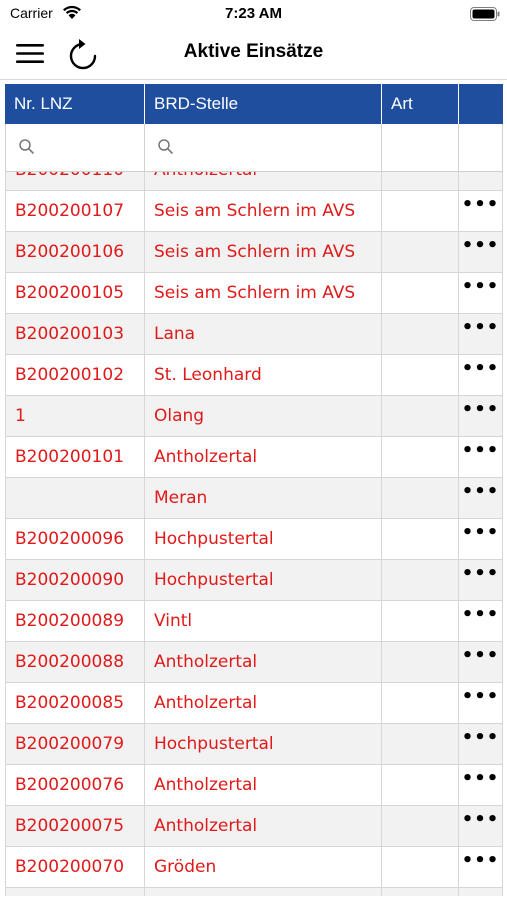 This screenshot has width=507, height=900. What do you see at coordinates (75, 104) in the screenshot?
I see `column-header-nr-lnz: Nr. LNZ` at bounding box center [75, 104].